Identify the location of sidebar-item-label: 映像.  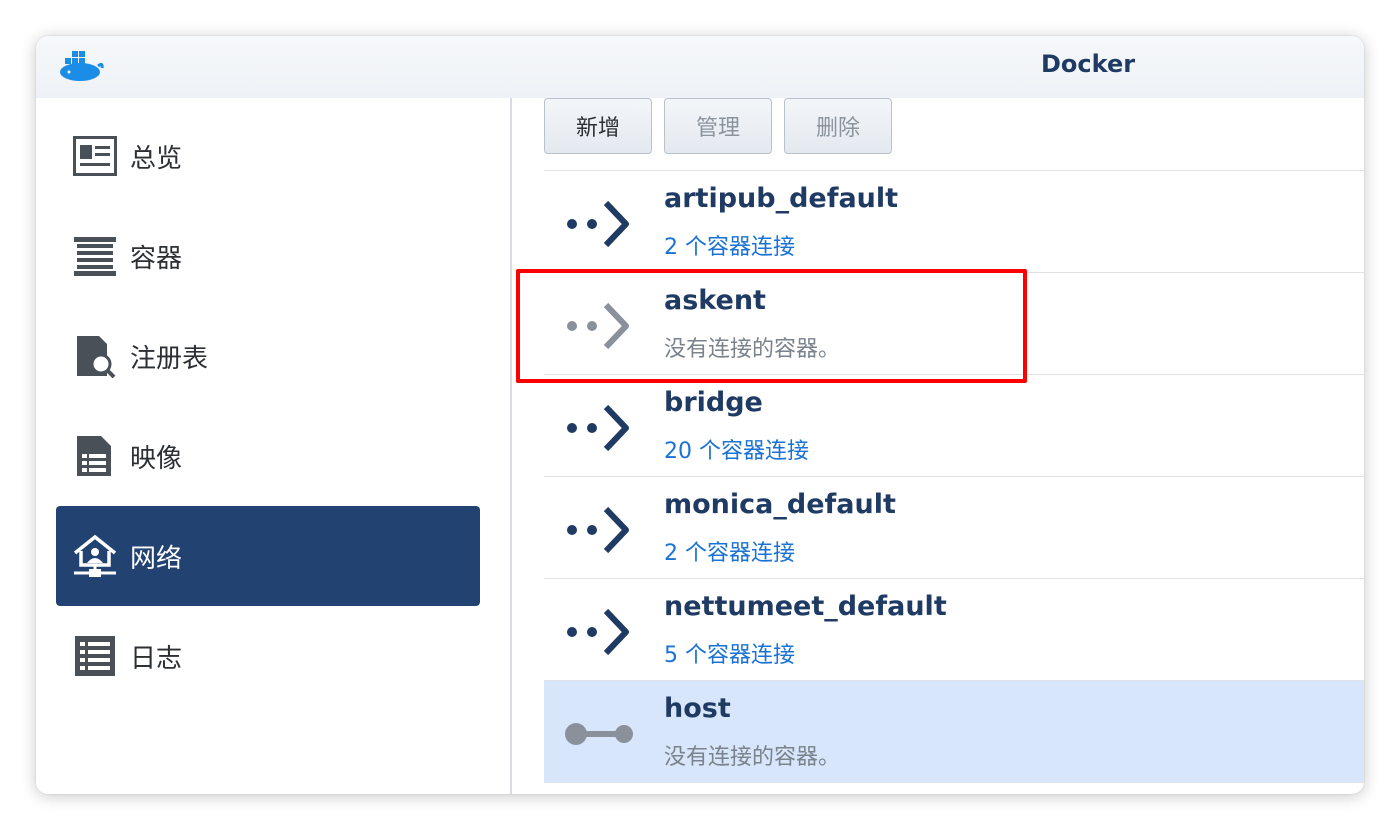
(156, 458).